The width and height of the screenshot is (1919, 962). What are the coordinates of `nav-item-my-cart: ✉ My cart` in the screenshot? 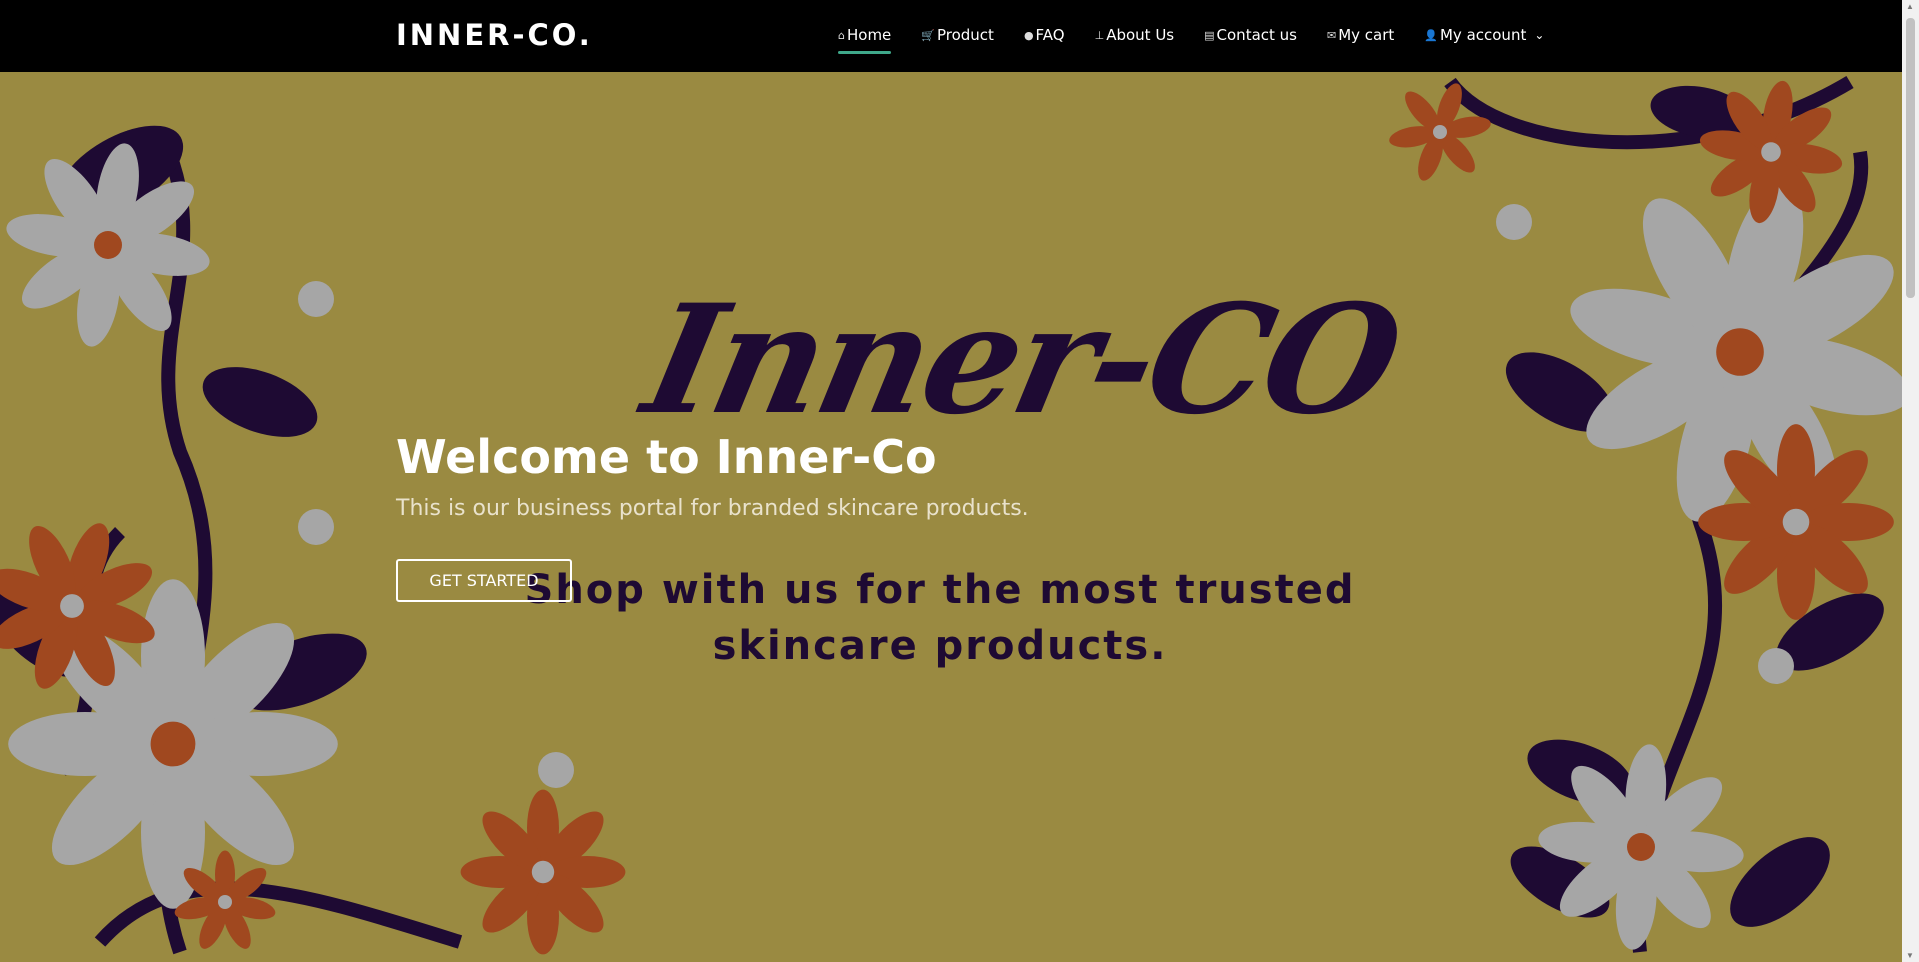 It's located at (1360, 35).